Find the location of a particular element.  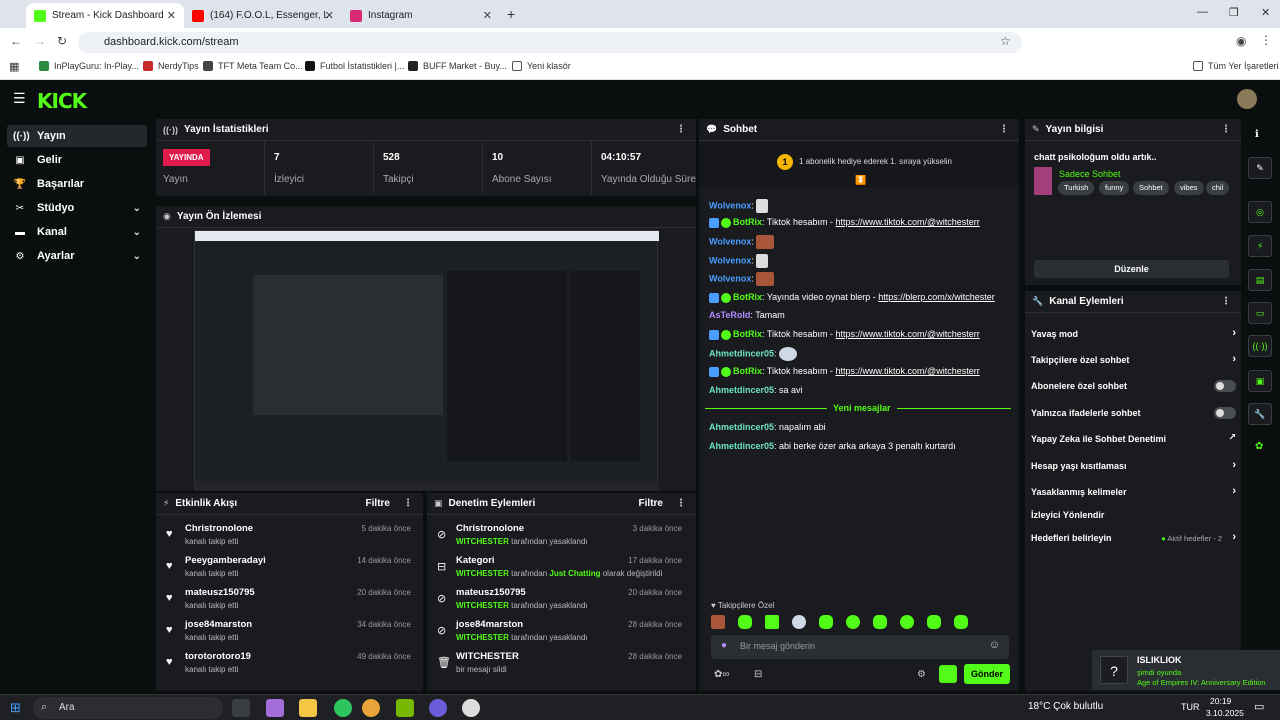

banned-words-row: Yasaklanmış kelimeler › is located at coordinates (1133, 493).